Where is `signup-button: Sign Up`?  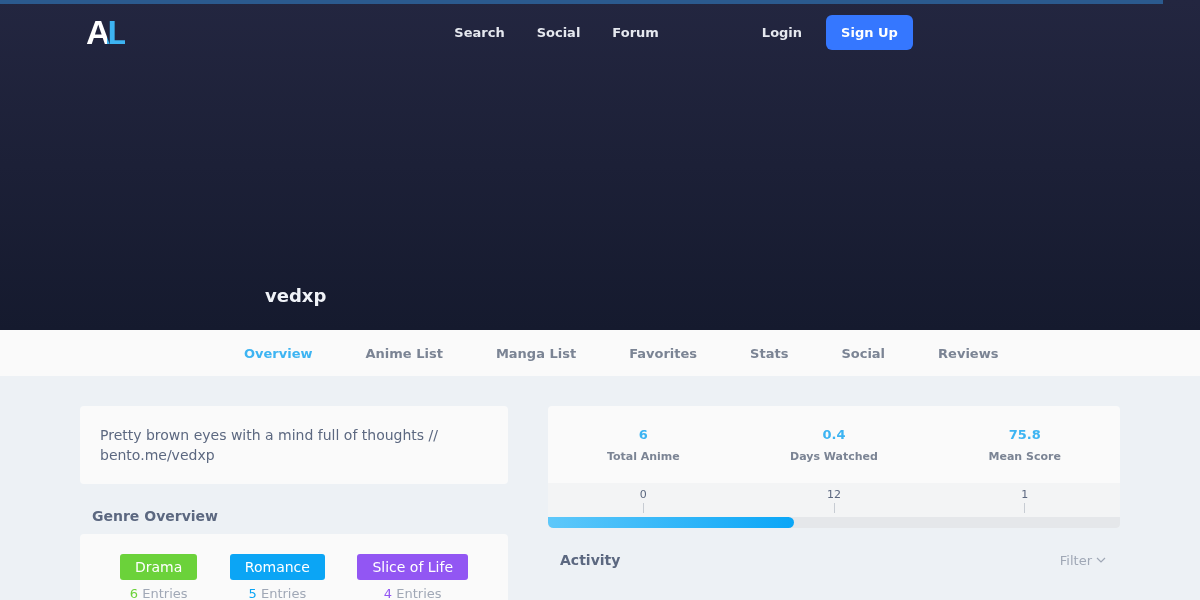 signup-button: Sign Up is located at coordinates (869, 32).